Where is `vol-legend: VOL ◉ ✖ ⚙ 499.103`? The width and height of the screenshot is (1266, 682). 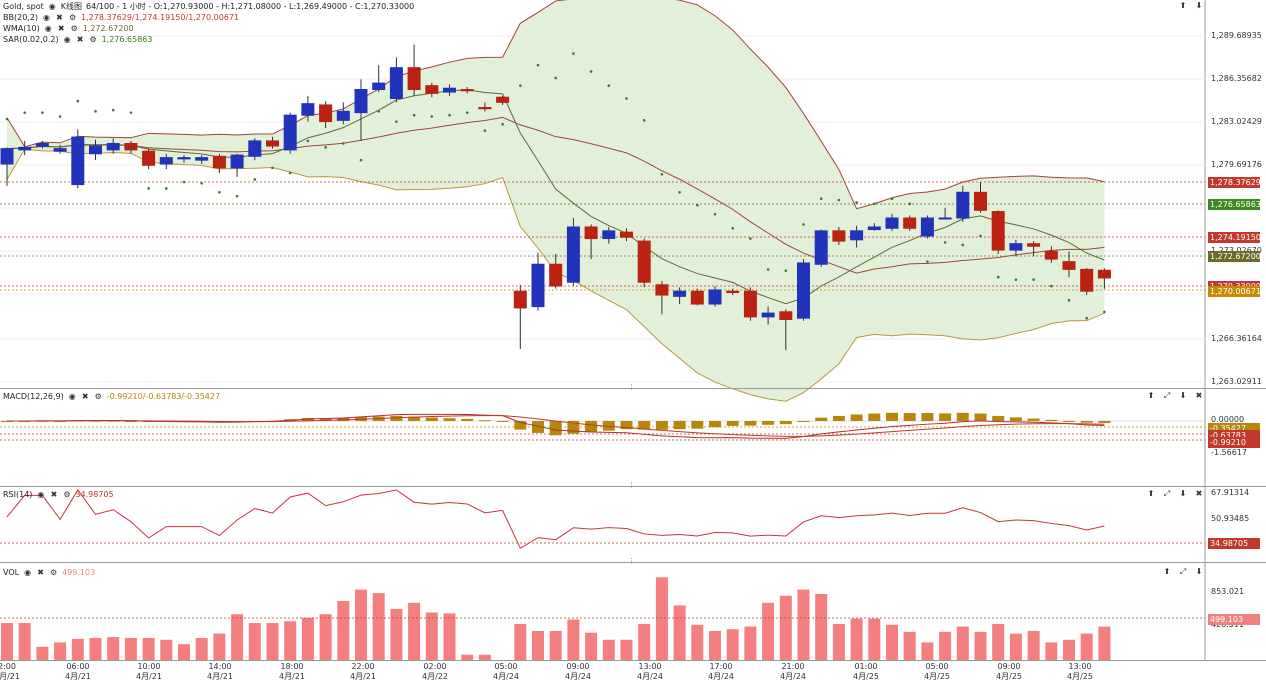 vol-legend: VOL ◉ ✖ ⚙ 499.103 is located at coordinates (49, 572).